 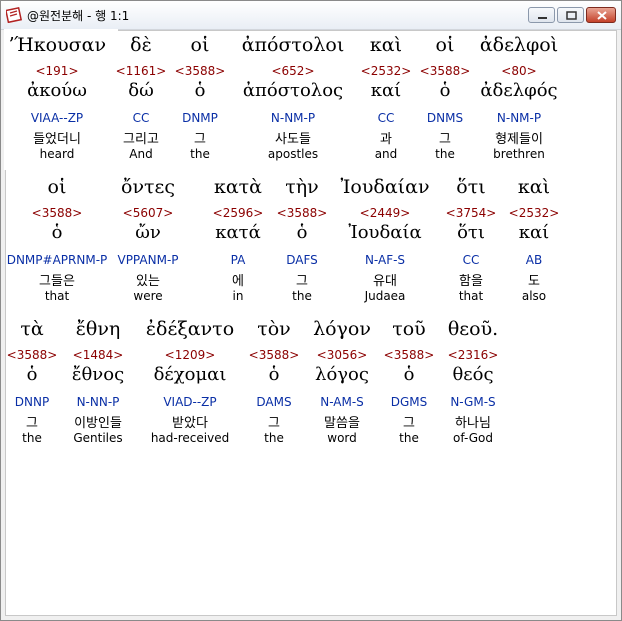 What do you see at coordinates (519, 45) in the screenshot?
I see `word-greek: ἀδελφοὶ` at bounding box center [519, 45].